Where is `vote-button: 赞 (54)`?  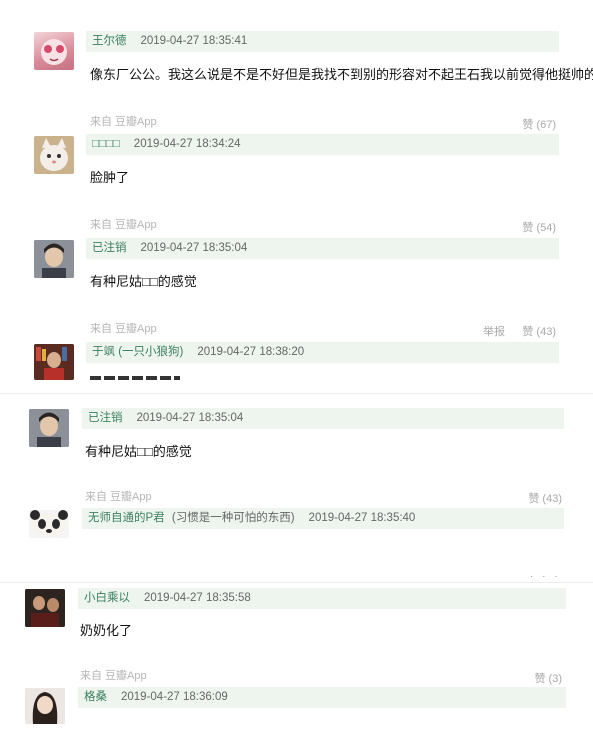 vote-button: 赞 (54) is located at coordinates (528, 227).